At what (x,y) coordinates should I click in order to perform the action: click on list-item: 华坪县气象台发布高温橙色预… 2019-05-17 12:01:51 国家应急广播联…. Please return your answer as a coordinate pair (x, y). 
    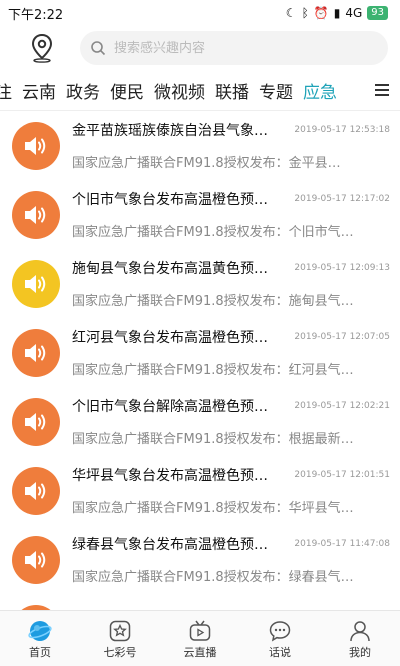
    Looking at the image, I should click on (200, 490).